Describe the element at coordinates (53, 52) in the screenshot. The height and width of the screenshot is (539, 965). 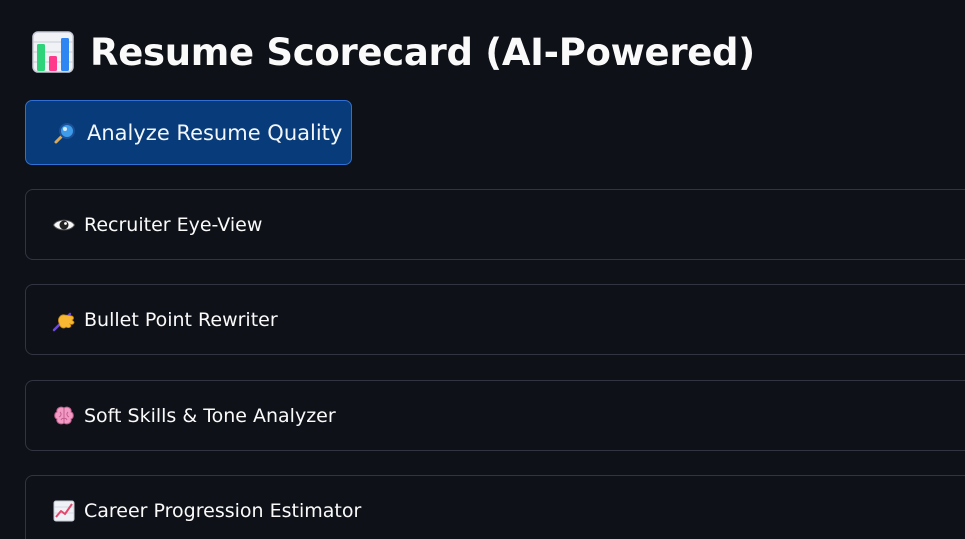
I see `bar-chart-icon` at that location.